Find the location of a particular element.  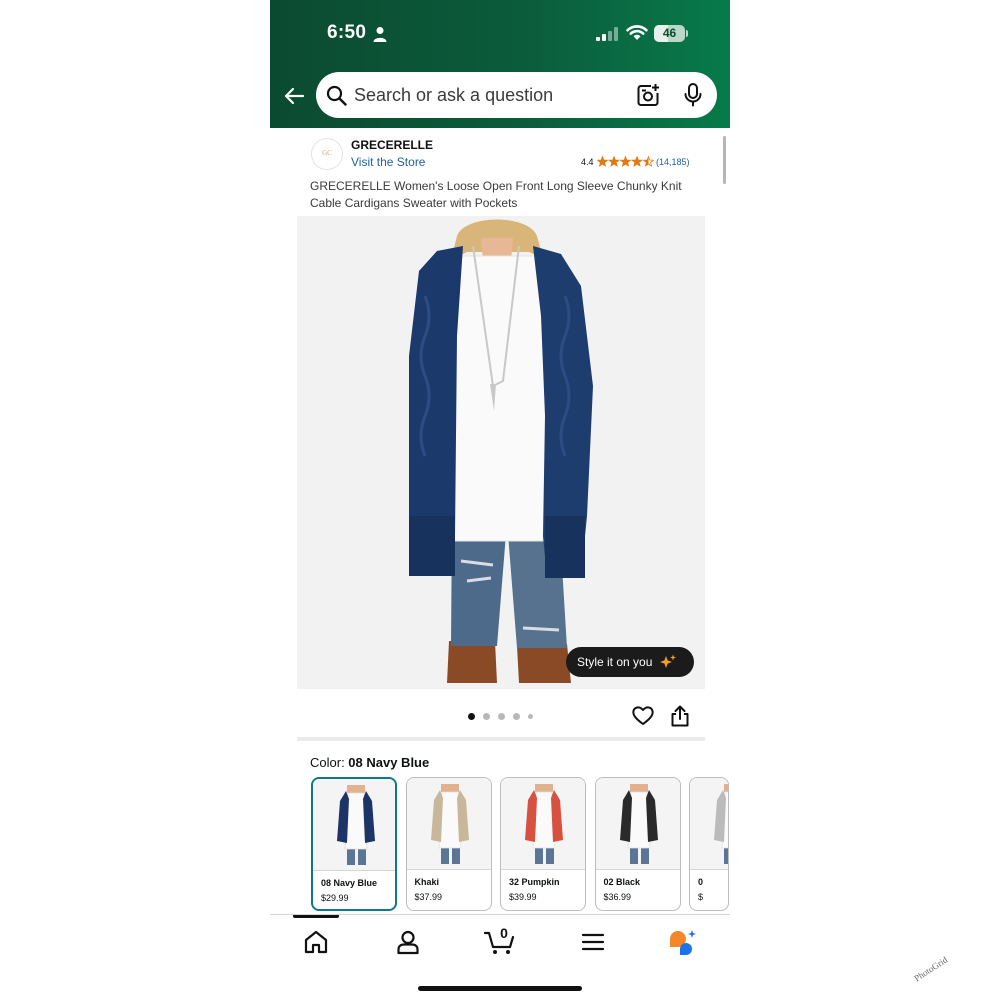

app-header: 6:50 46 is located at coordinates (500, 64).